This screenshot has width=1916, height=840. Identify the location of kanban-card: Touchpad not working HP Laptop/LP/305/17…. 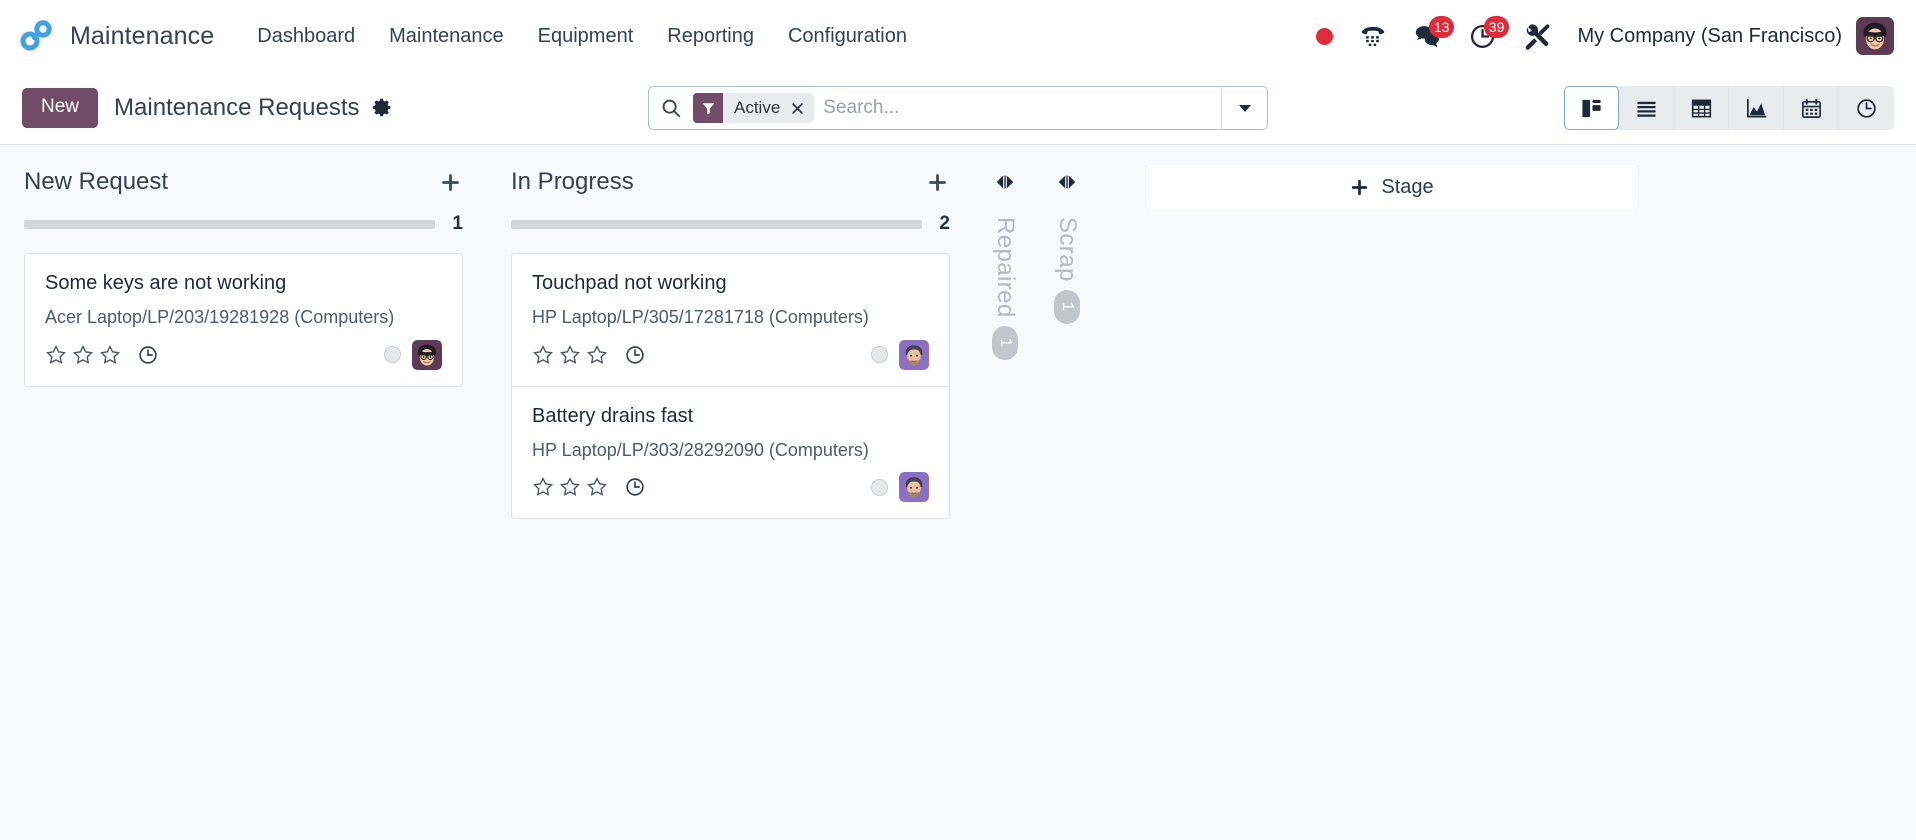
(730, 320).